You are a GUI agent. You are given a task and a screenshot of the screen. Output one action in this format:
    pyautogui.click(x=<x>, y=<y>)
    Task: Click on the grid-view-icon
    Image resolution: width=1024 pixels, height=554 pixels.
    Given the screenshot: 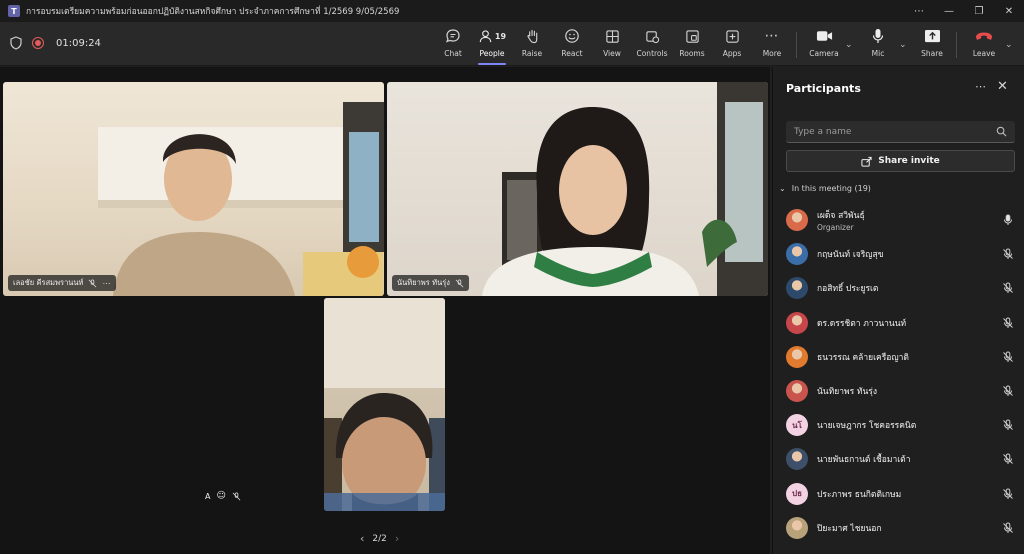 What is the action you would take?
    pyautogui.click(x=612, y=36)
    